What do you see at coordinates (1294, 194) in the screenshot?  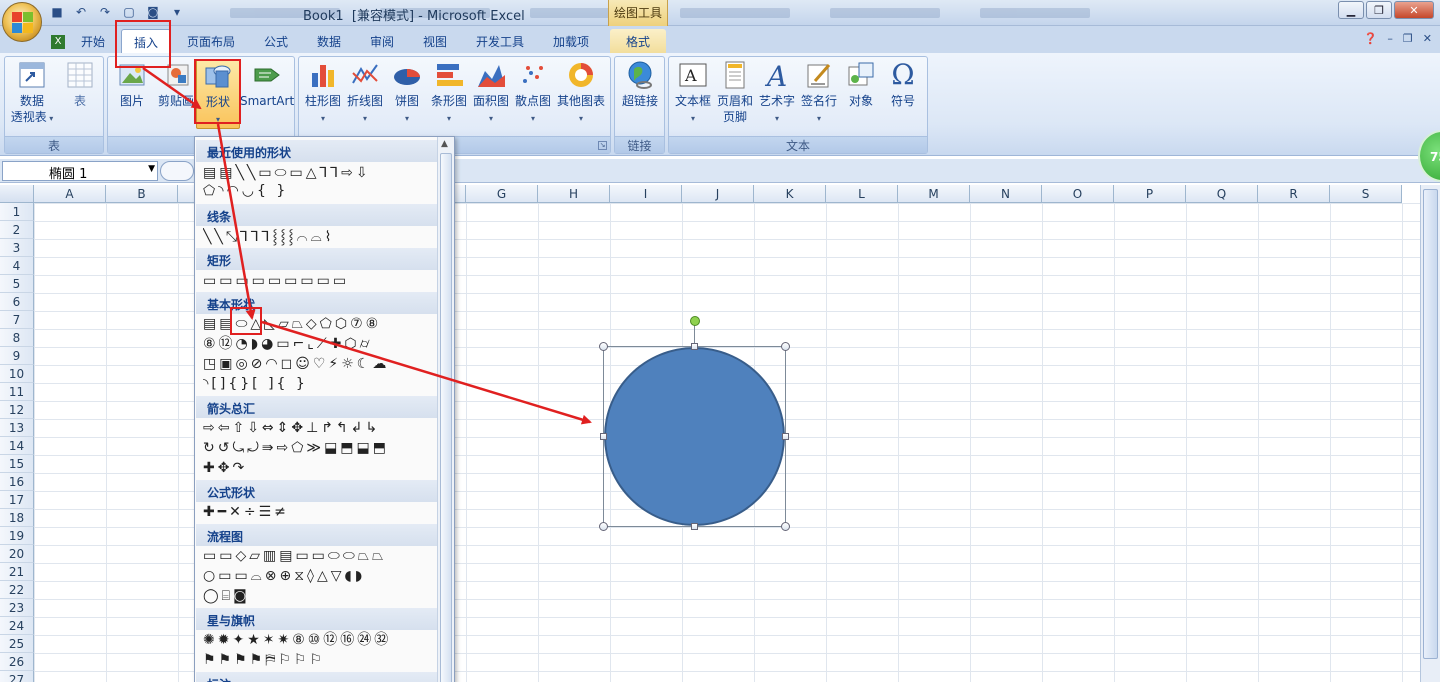 I see `column-header: R` at bounding box center [1294, 194].